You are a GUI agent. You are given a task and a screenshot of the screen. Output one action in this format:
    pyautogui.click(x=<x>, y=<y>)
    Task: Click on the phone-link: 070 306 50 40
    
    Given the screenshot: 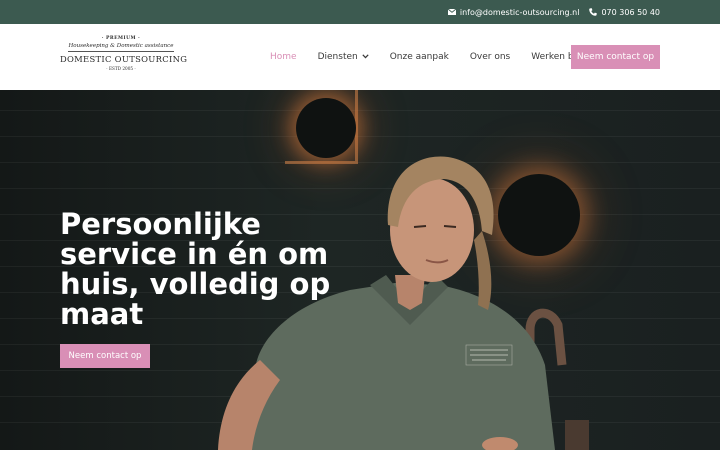 What is the action you would take?
    pyautogui.click(x=630, y=12)
    